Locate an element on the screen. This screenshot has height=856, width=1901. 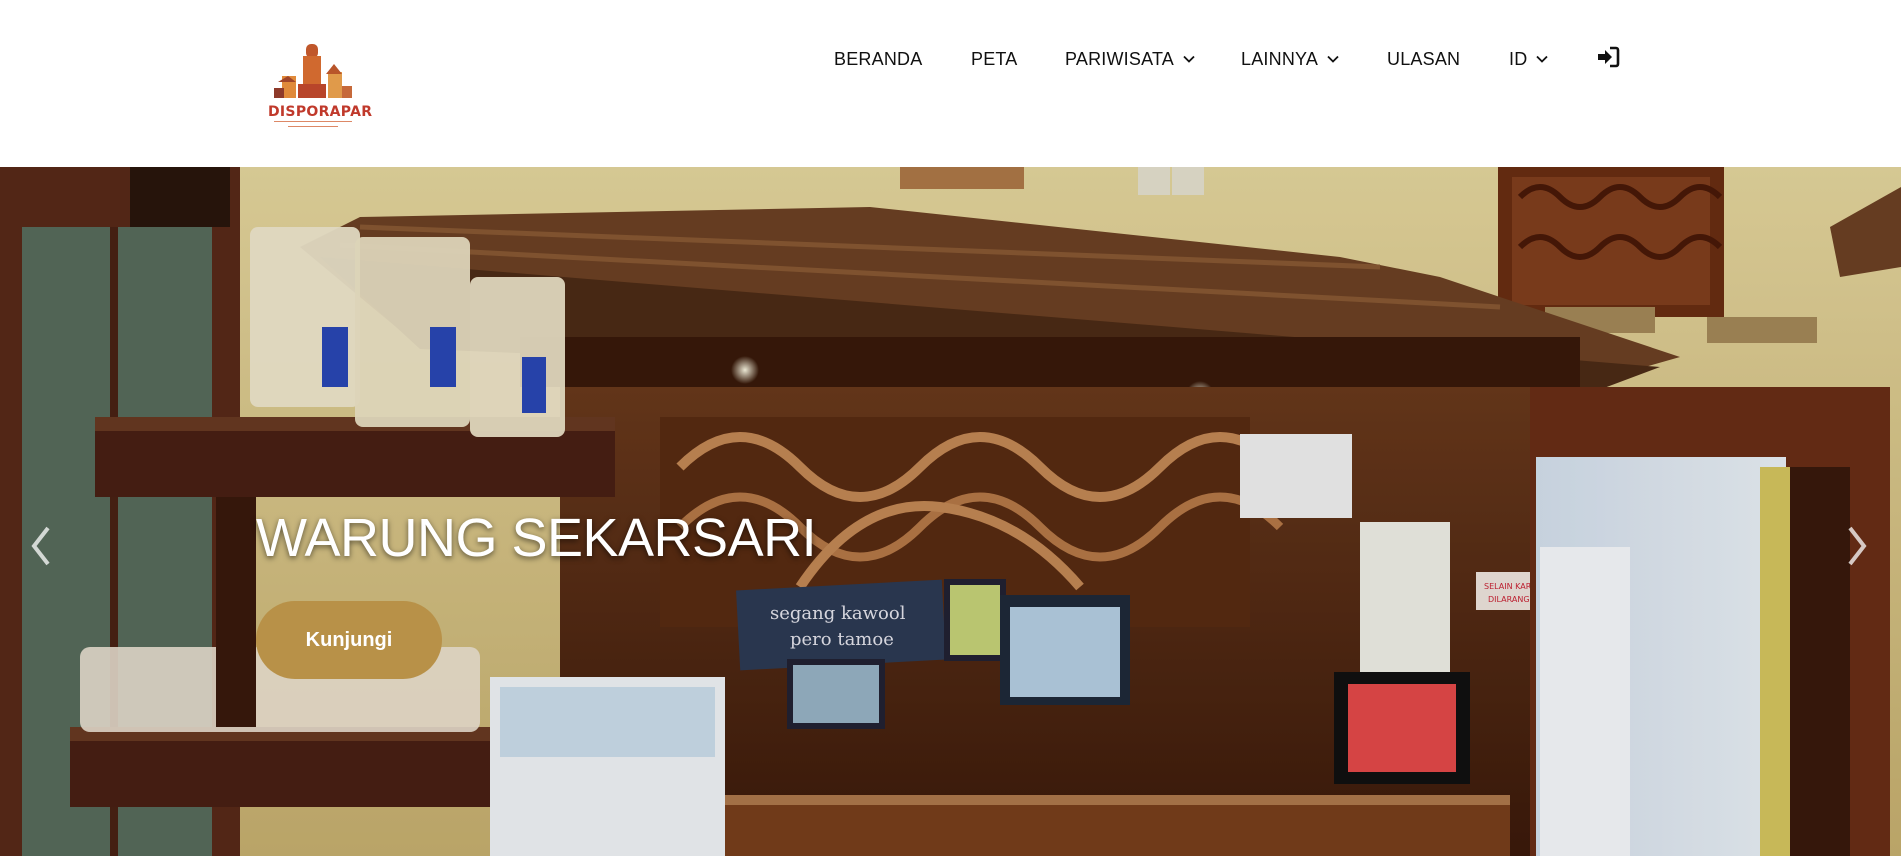
nav-label: PETA is located at coordinates (994, 58).